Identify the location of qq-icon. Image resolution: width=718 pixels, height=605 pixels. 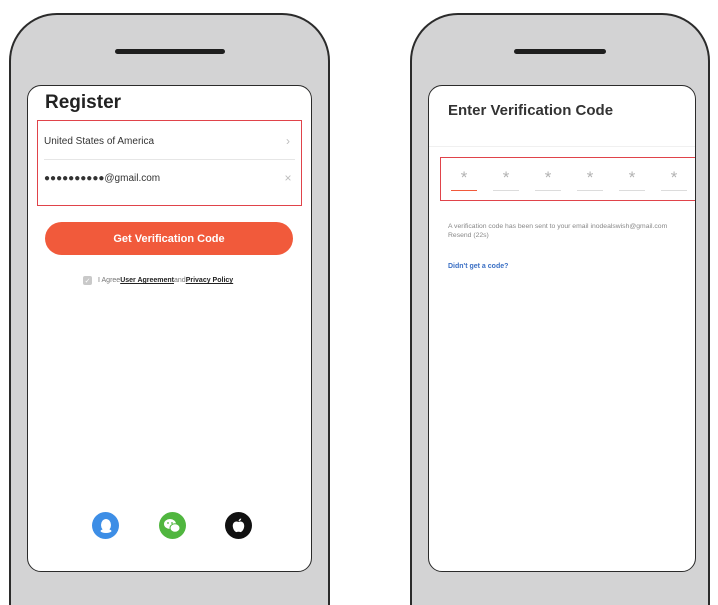
(105, 525).